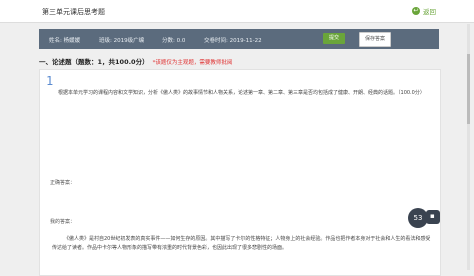 Image resolution: width=474 pixels, height=276 pixels. What do you see at coordinates (418, 218) in the screenshot?
I see `timer-badge: 53` at bounding box center [418, 218].